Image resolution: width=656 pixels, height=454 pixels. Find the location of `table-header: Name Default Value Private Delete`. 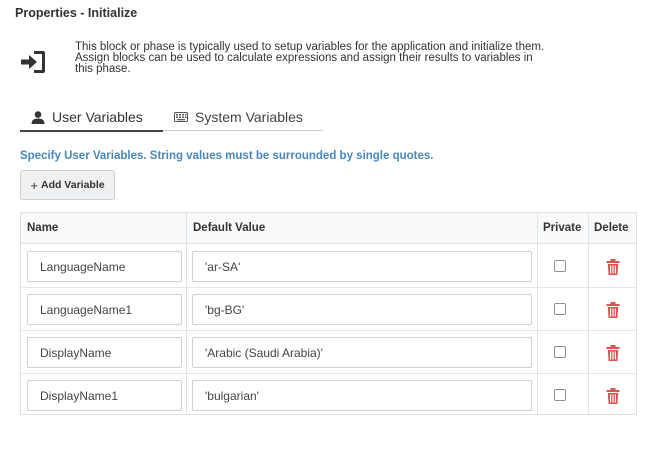

table-header: Name Default Value Private Delete is located at coordinates (328, 228).